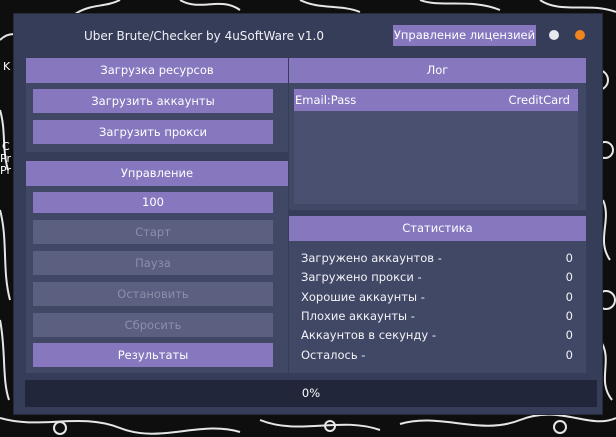 The height and width of the screenshot is (437, 616). What do you see at coordinates (5, 170) in the screenshot?
I see `background-fragment: Pr` at bounding box center [5, 170].